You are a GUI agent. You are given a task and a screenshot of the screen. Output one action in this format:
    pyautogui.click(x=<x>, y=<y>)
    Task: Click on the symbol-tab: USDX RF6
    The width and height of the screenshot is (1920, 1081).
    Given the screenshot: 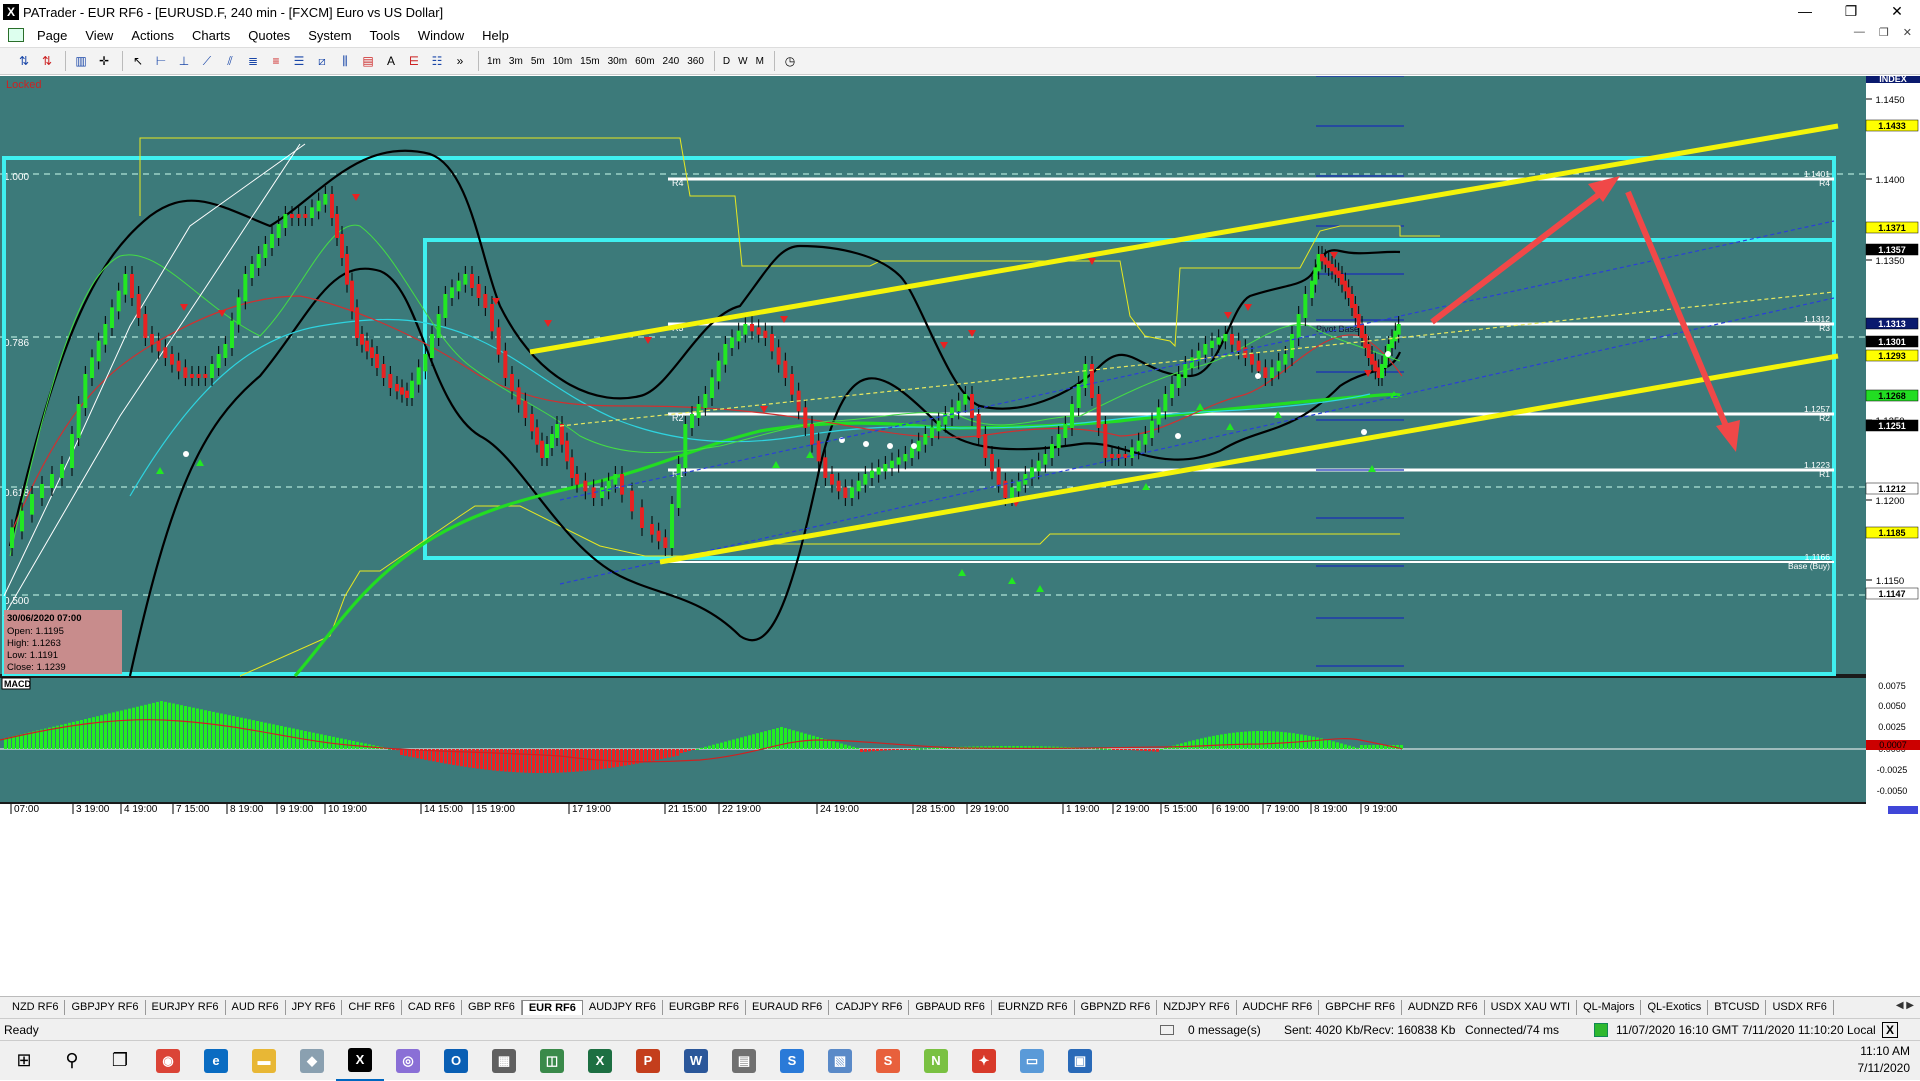 What is the action you would take?
    pyautogui.click(x=1800, y=1007)
    